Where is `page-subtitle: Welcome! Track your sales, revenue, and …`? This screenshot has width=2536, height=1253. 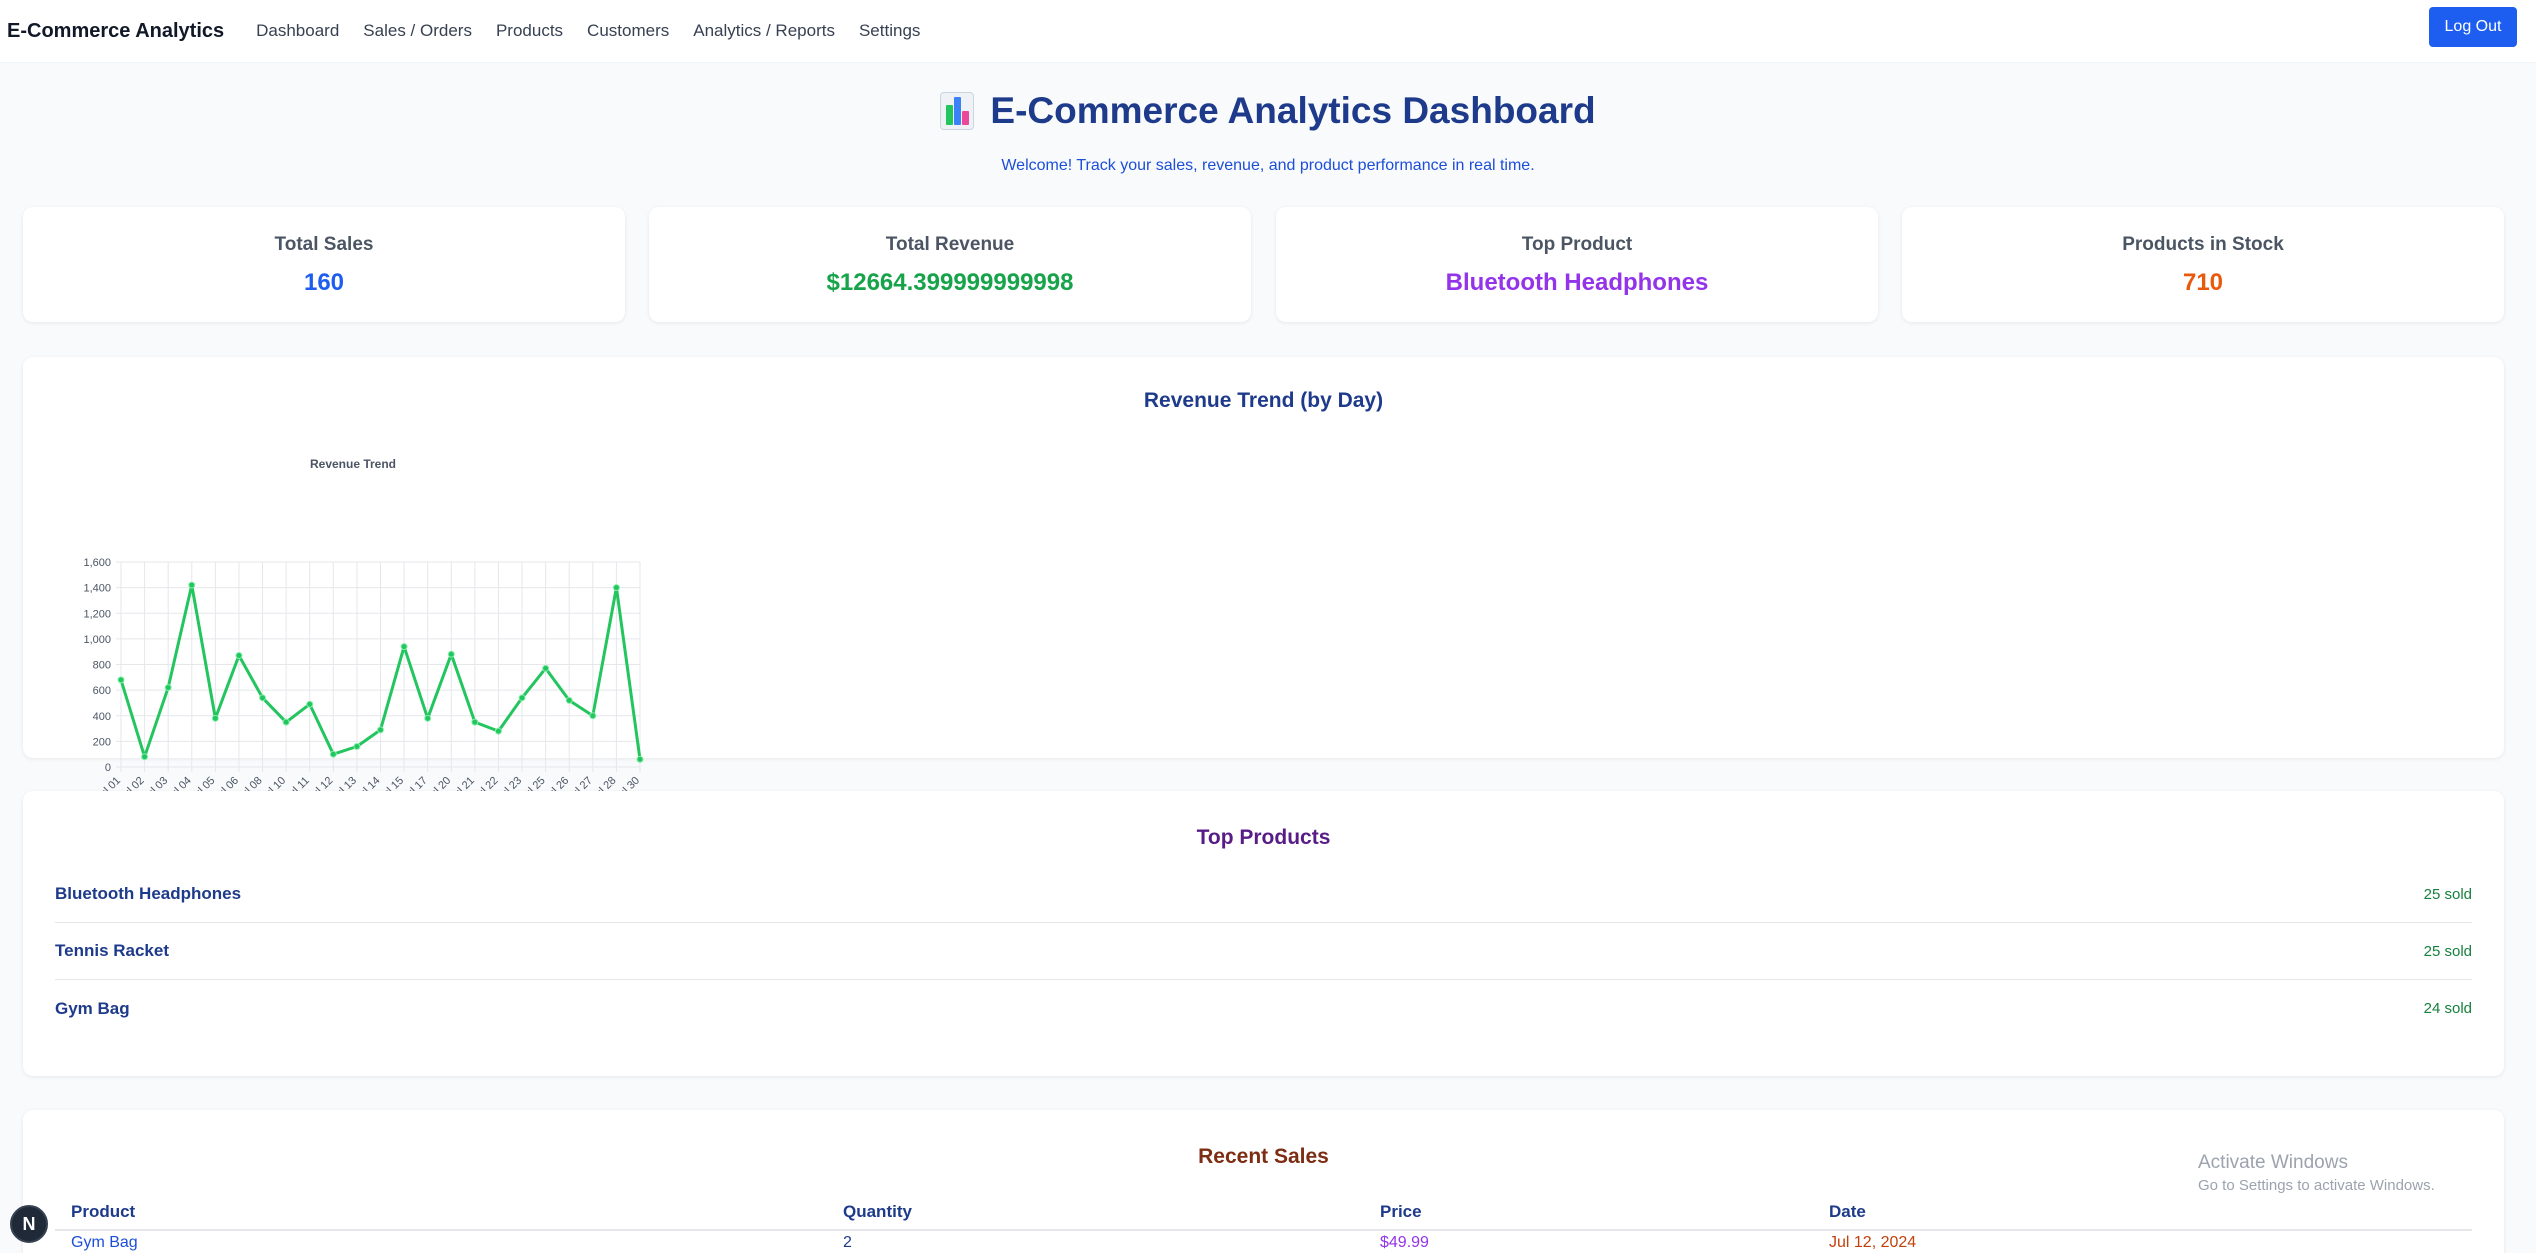
page-subtitle: Welcome! Track your sales, revenue, and … is located at coordinates (1268, 165).